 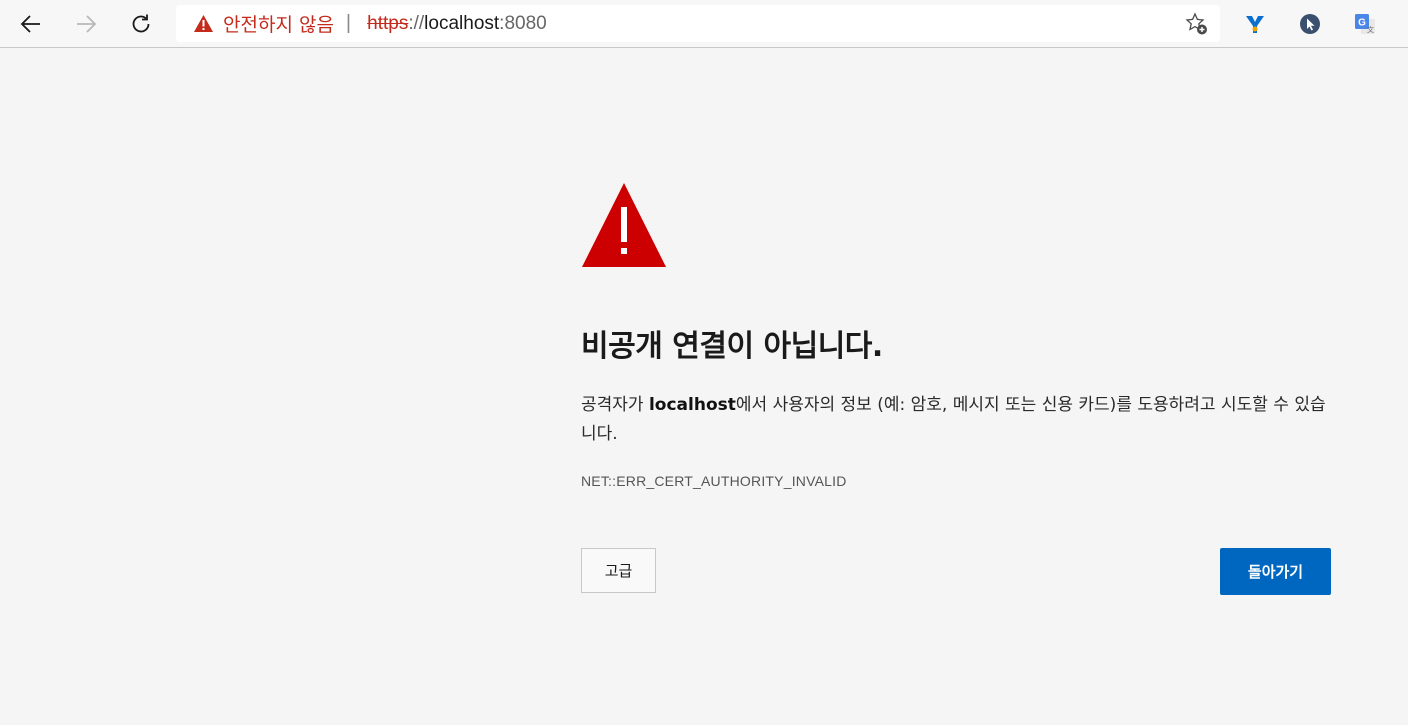 What do you see at coordinates (523, 23) in the screenshot?
I see `url-port: :8080` at bounding box center [523, 23].